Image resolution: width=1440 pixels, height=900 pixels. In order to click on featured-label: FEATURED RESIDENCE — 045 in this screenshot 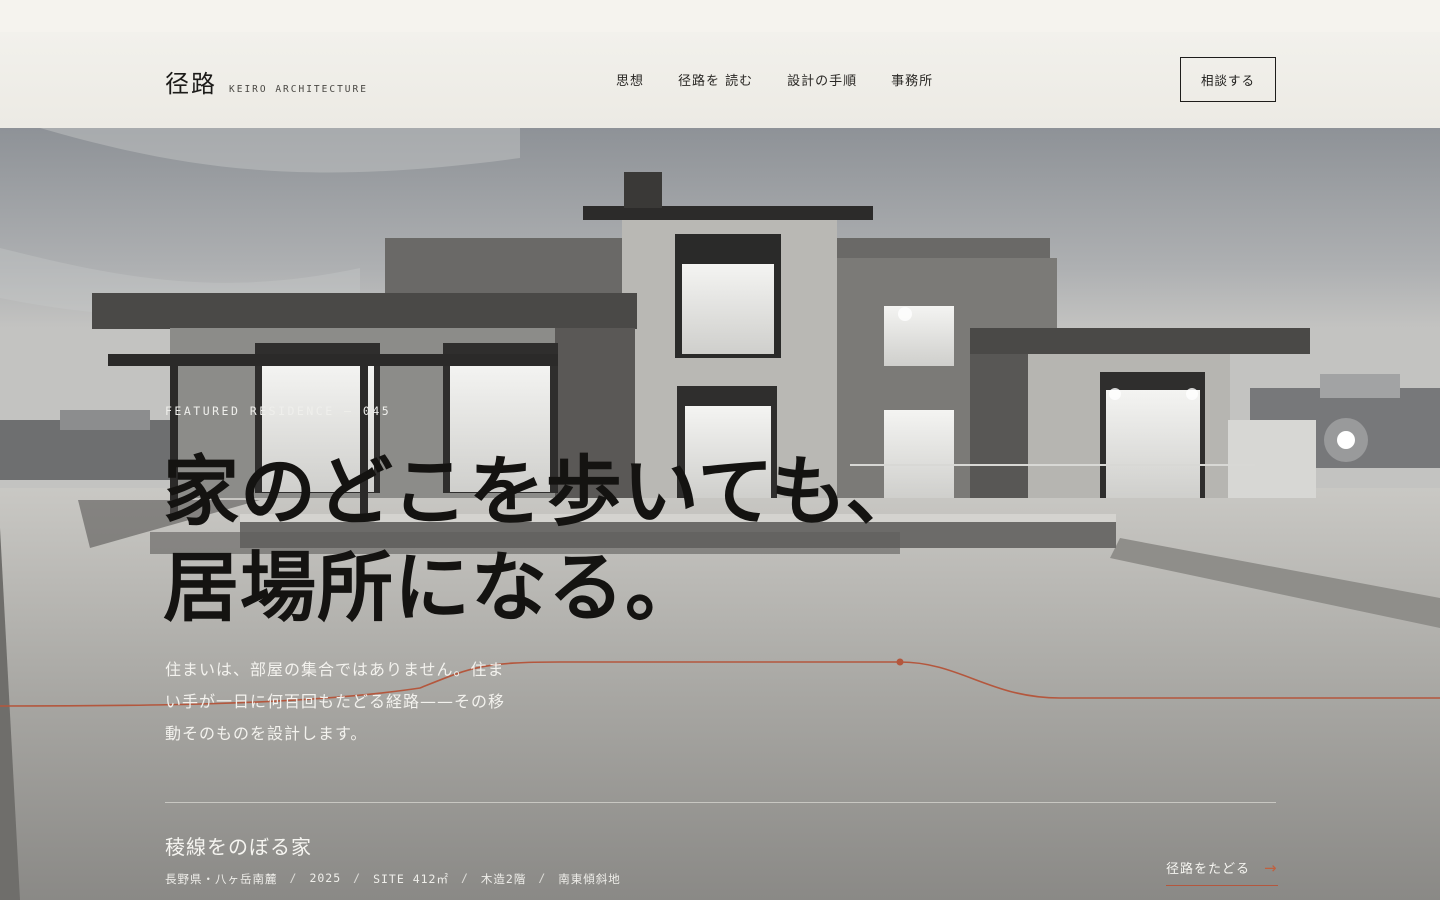, I will do `click(278, 411)`.